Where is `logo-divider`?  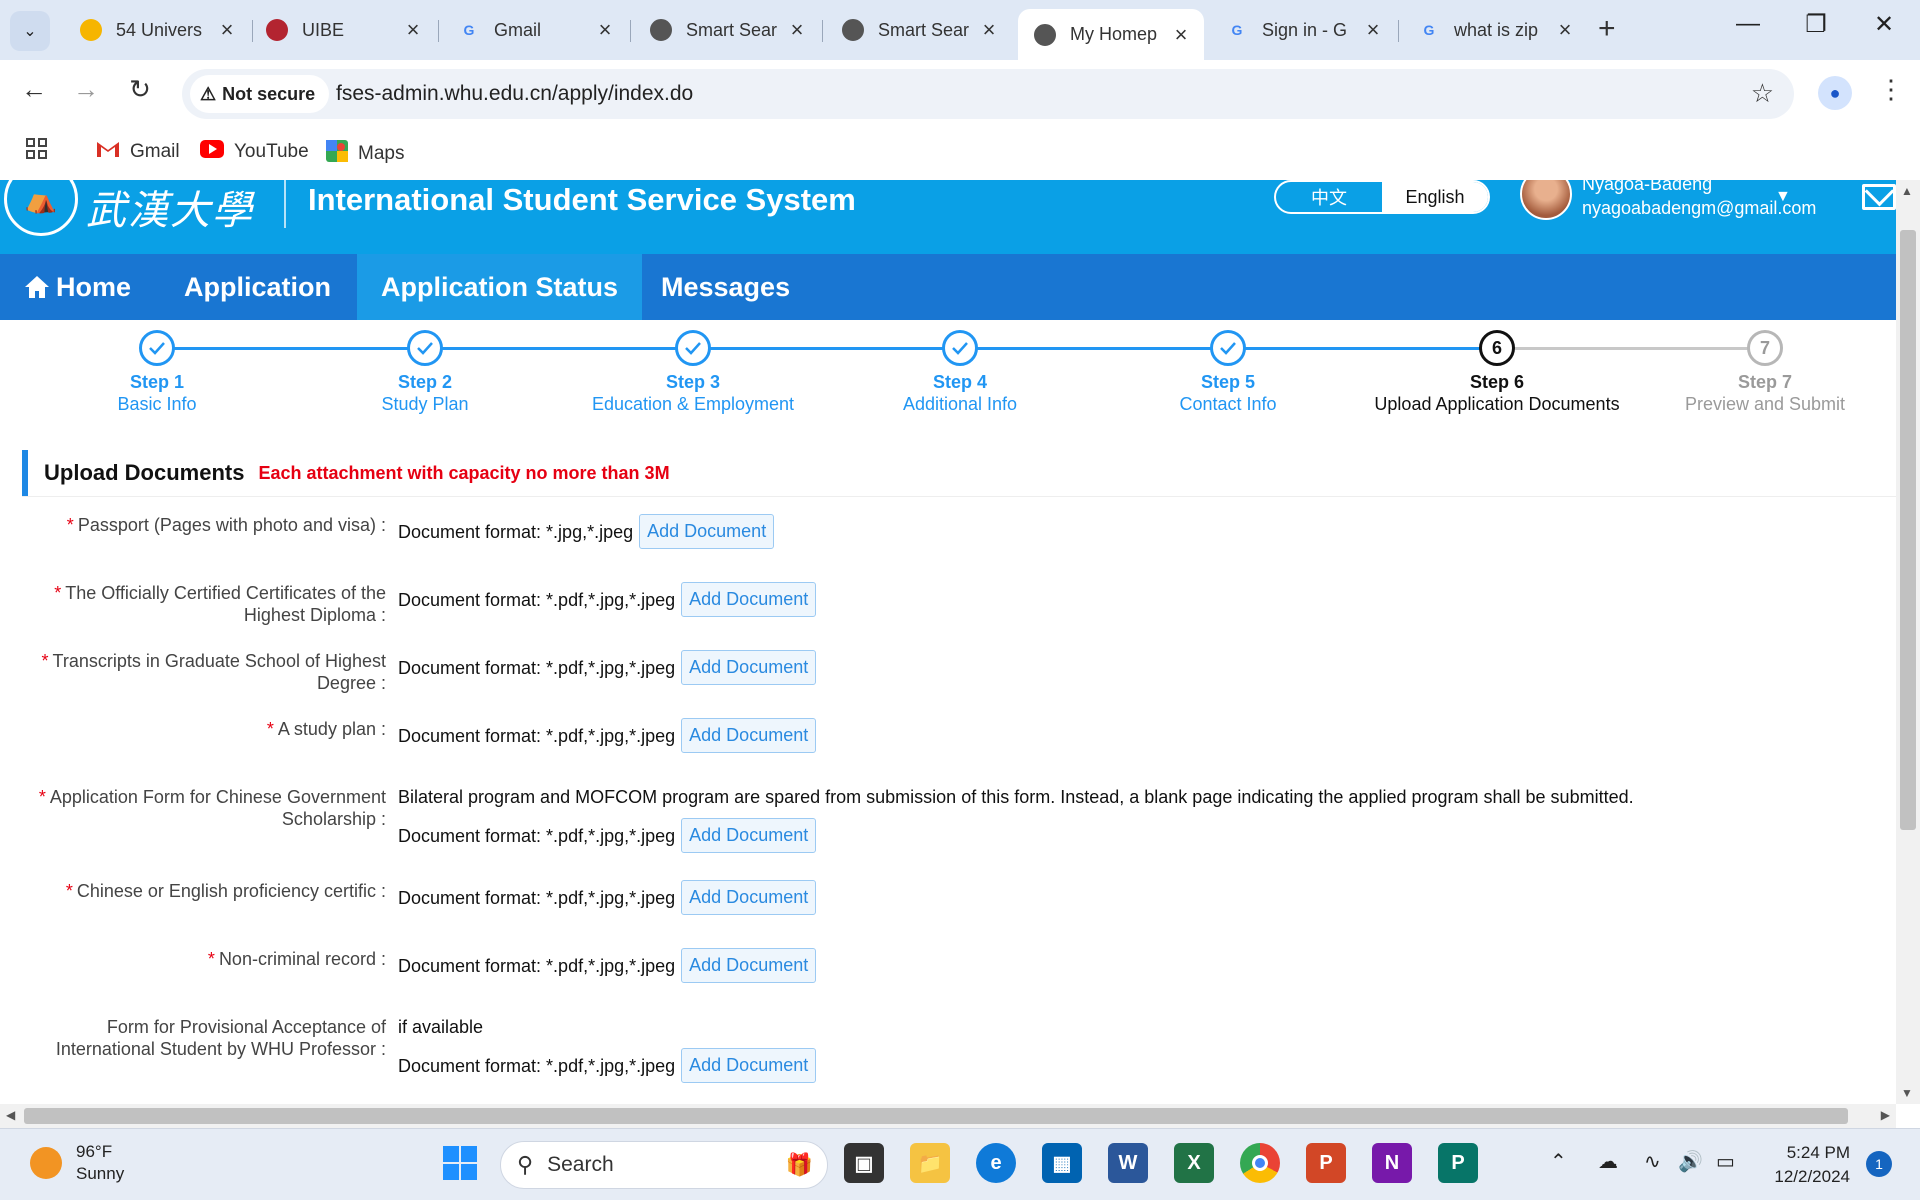
logo-divider is located at coordinates (285, 204).